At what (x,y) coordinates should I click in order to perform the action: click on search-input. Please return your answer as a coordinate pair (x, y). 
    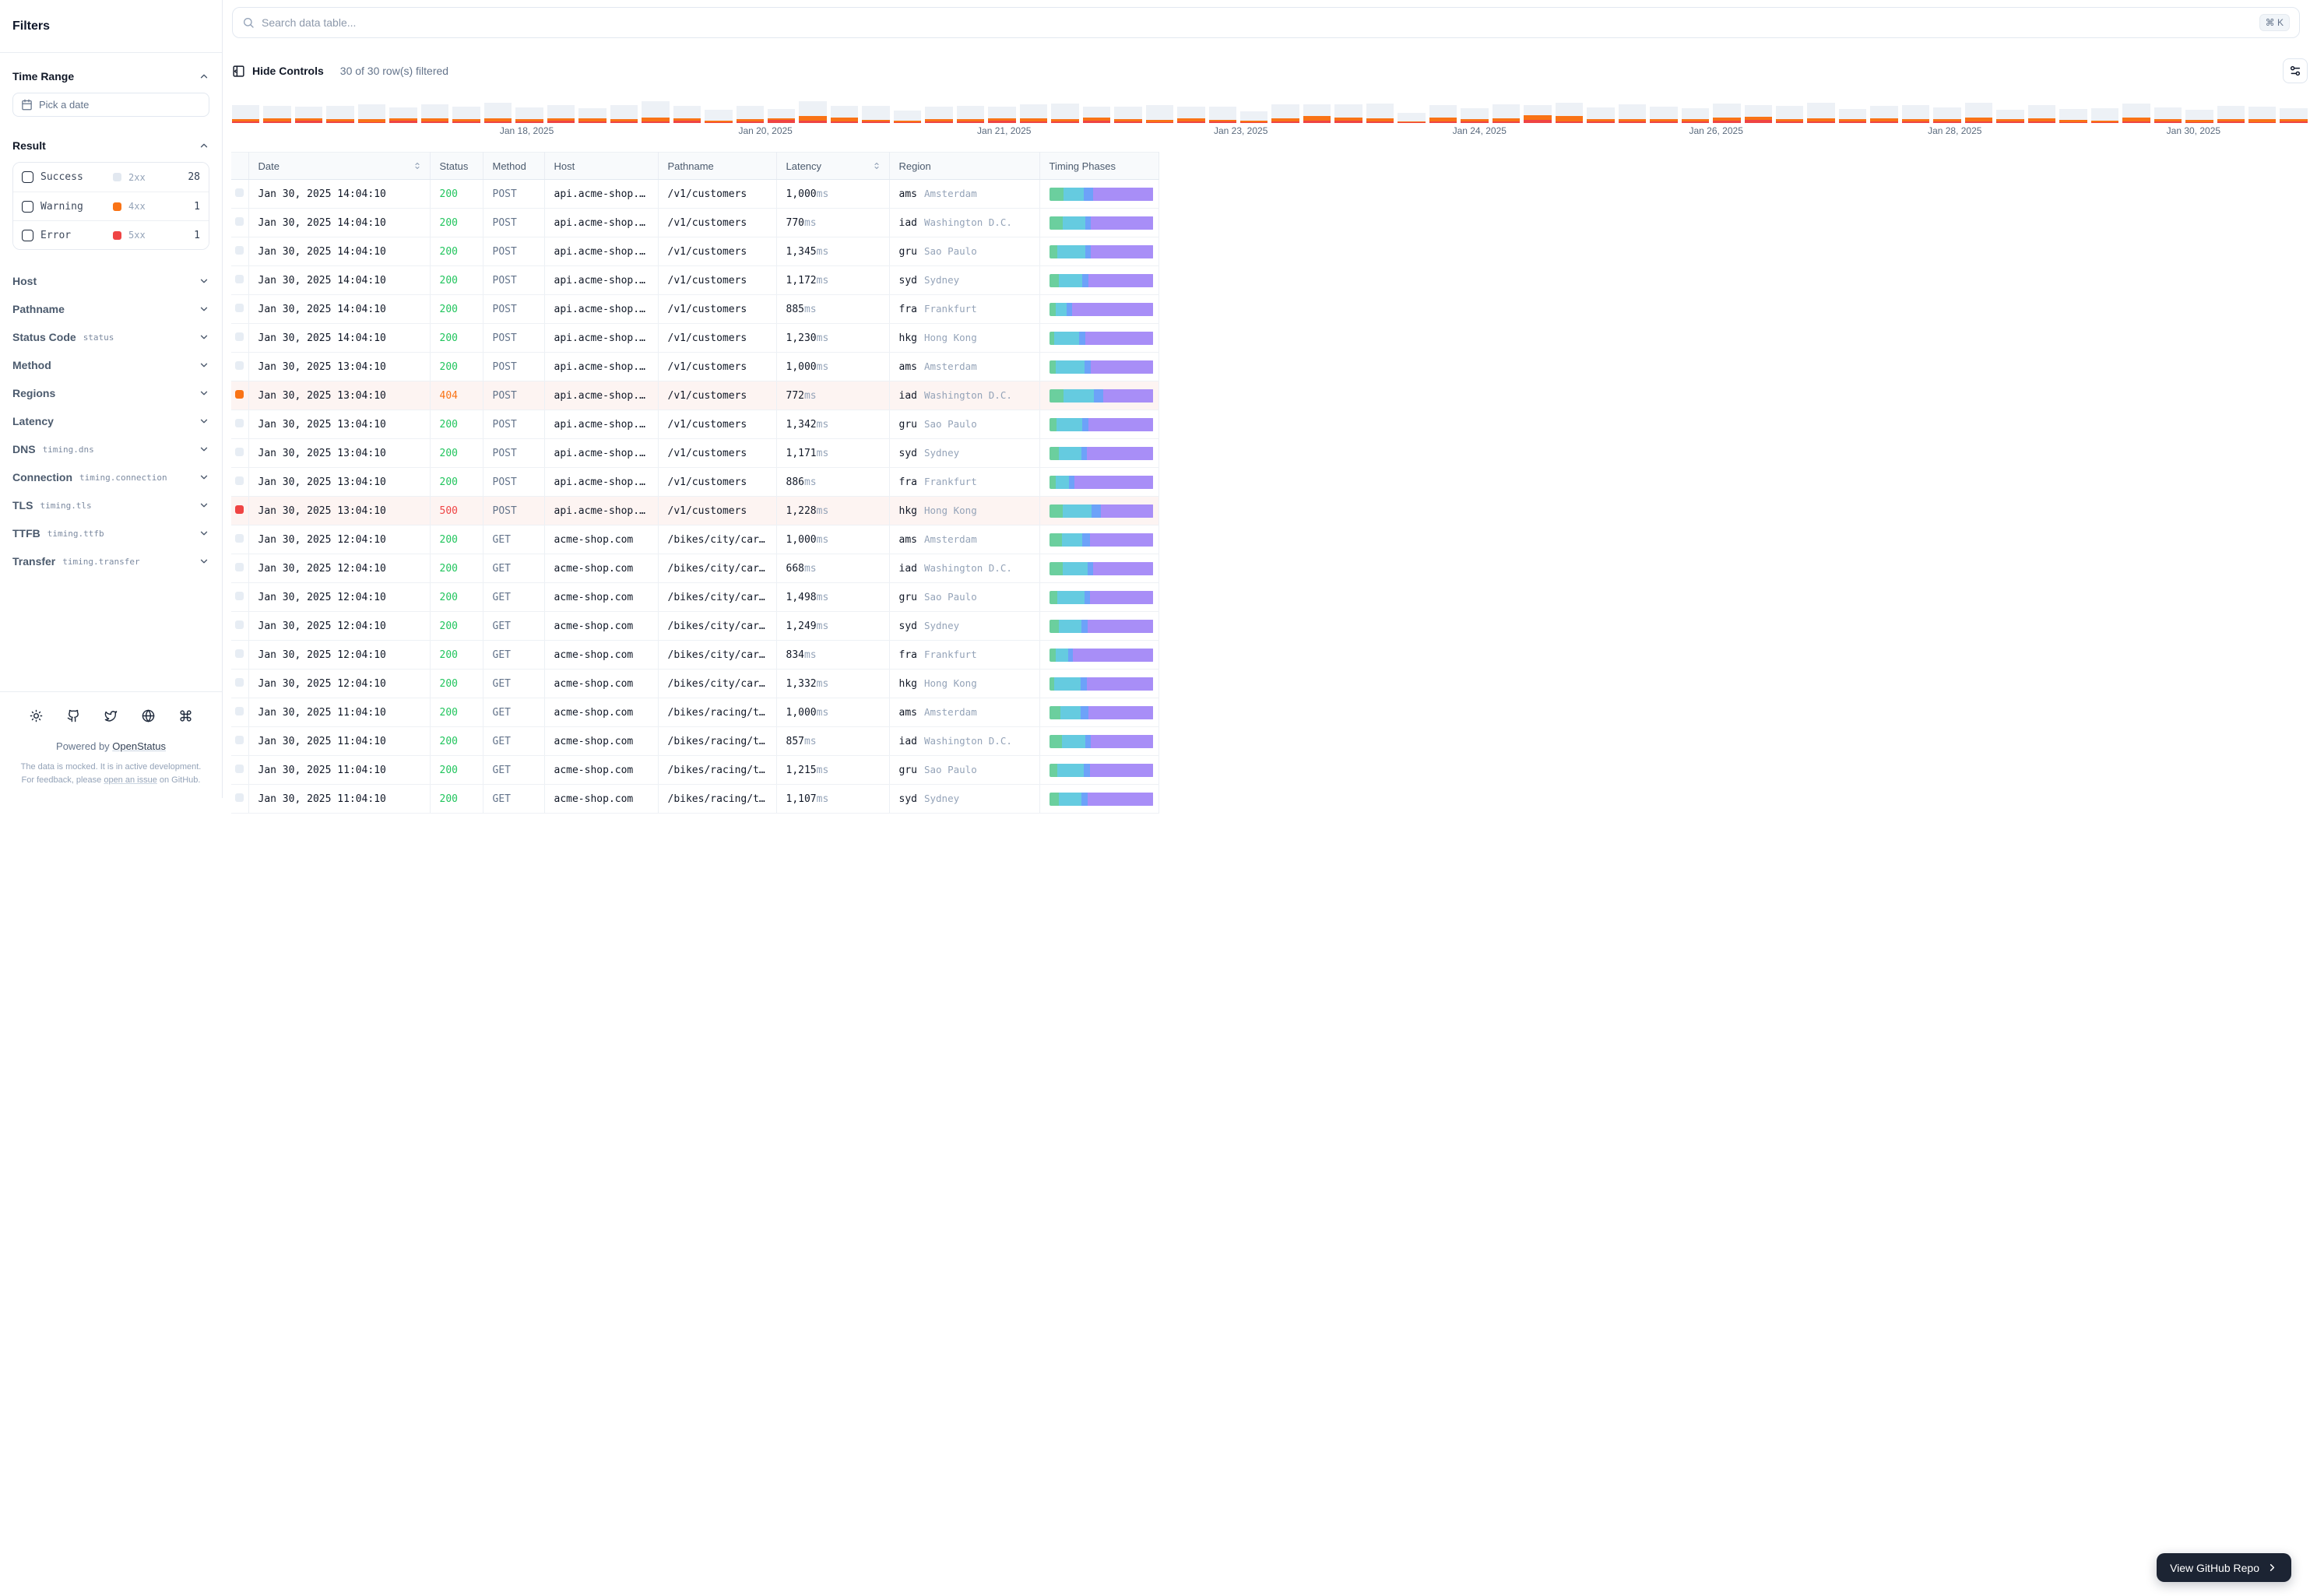
    Looking at the image, I should click on (1257, 22).